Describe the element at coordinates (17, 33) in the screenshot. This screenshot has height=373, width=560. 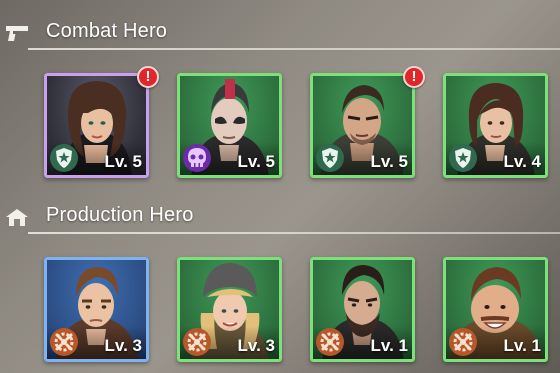
I see `pistol-icon` at that location.